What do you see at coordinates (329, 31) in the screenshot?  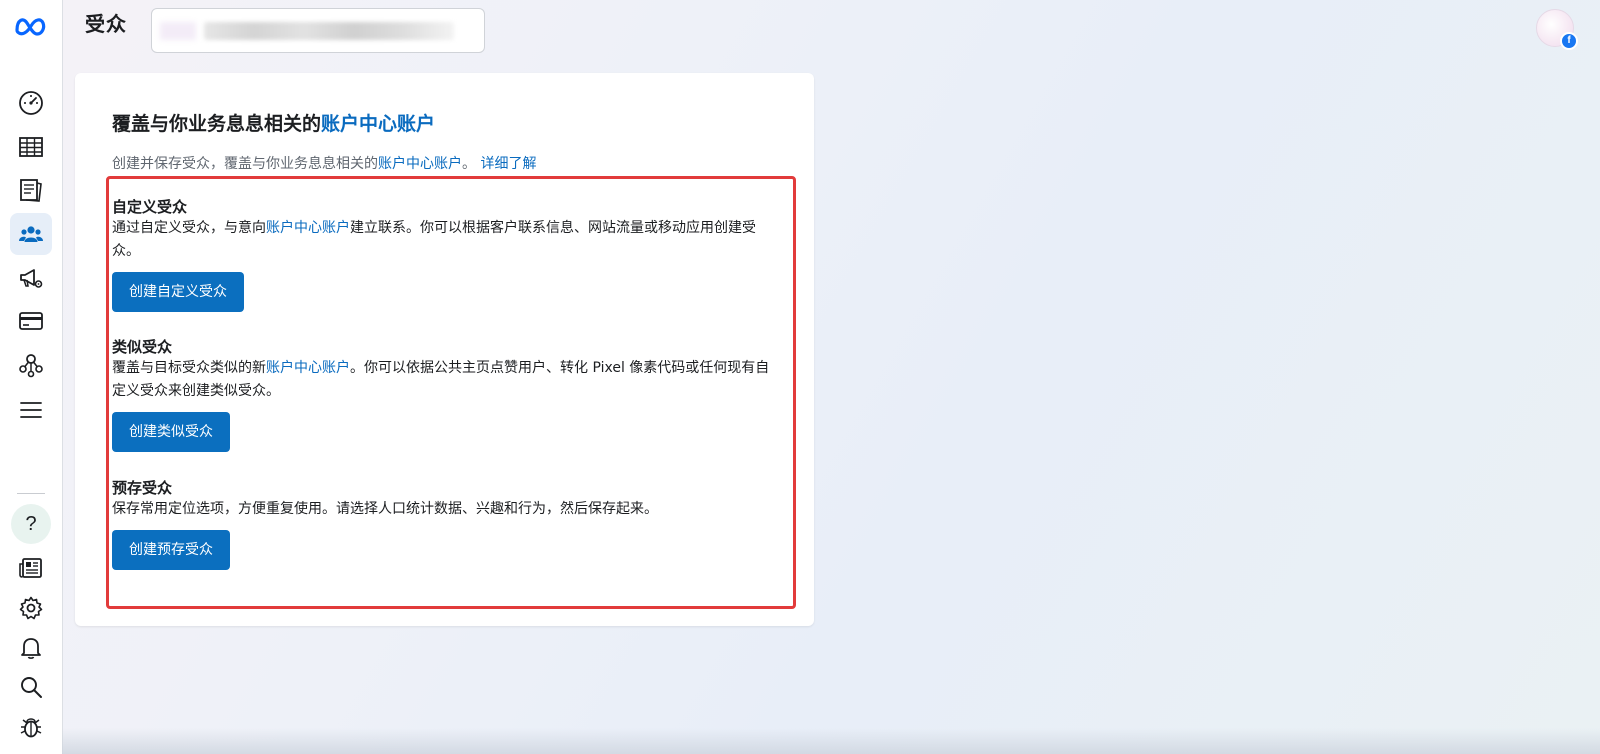 I see `account-name-redacted` at bounding box center [329, 31].